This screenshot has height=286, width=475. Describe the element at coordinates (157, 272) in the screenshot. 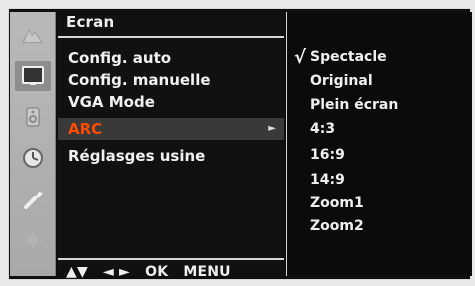

I see `ok-label: OK` at that location.